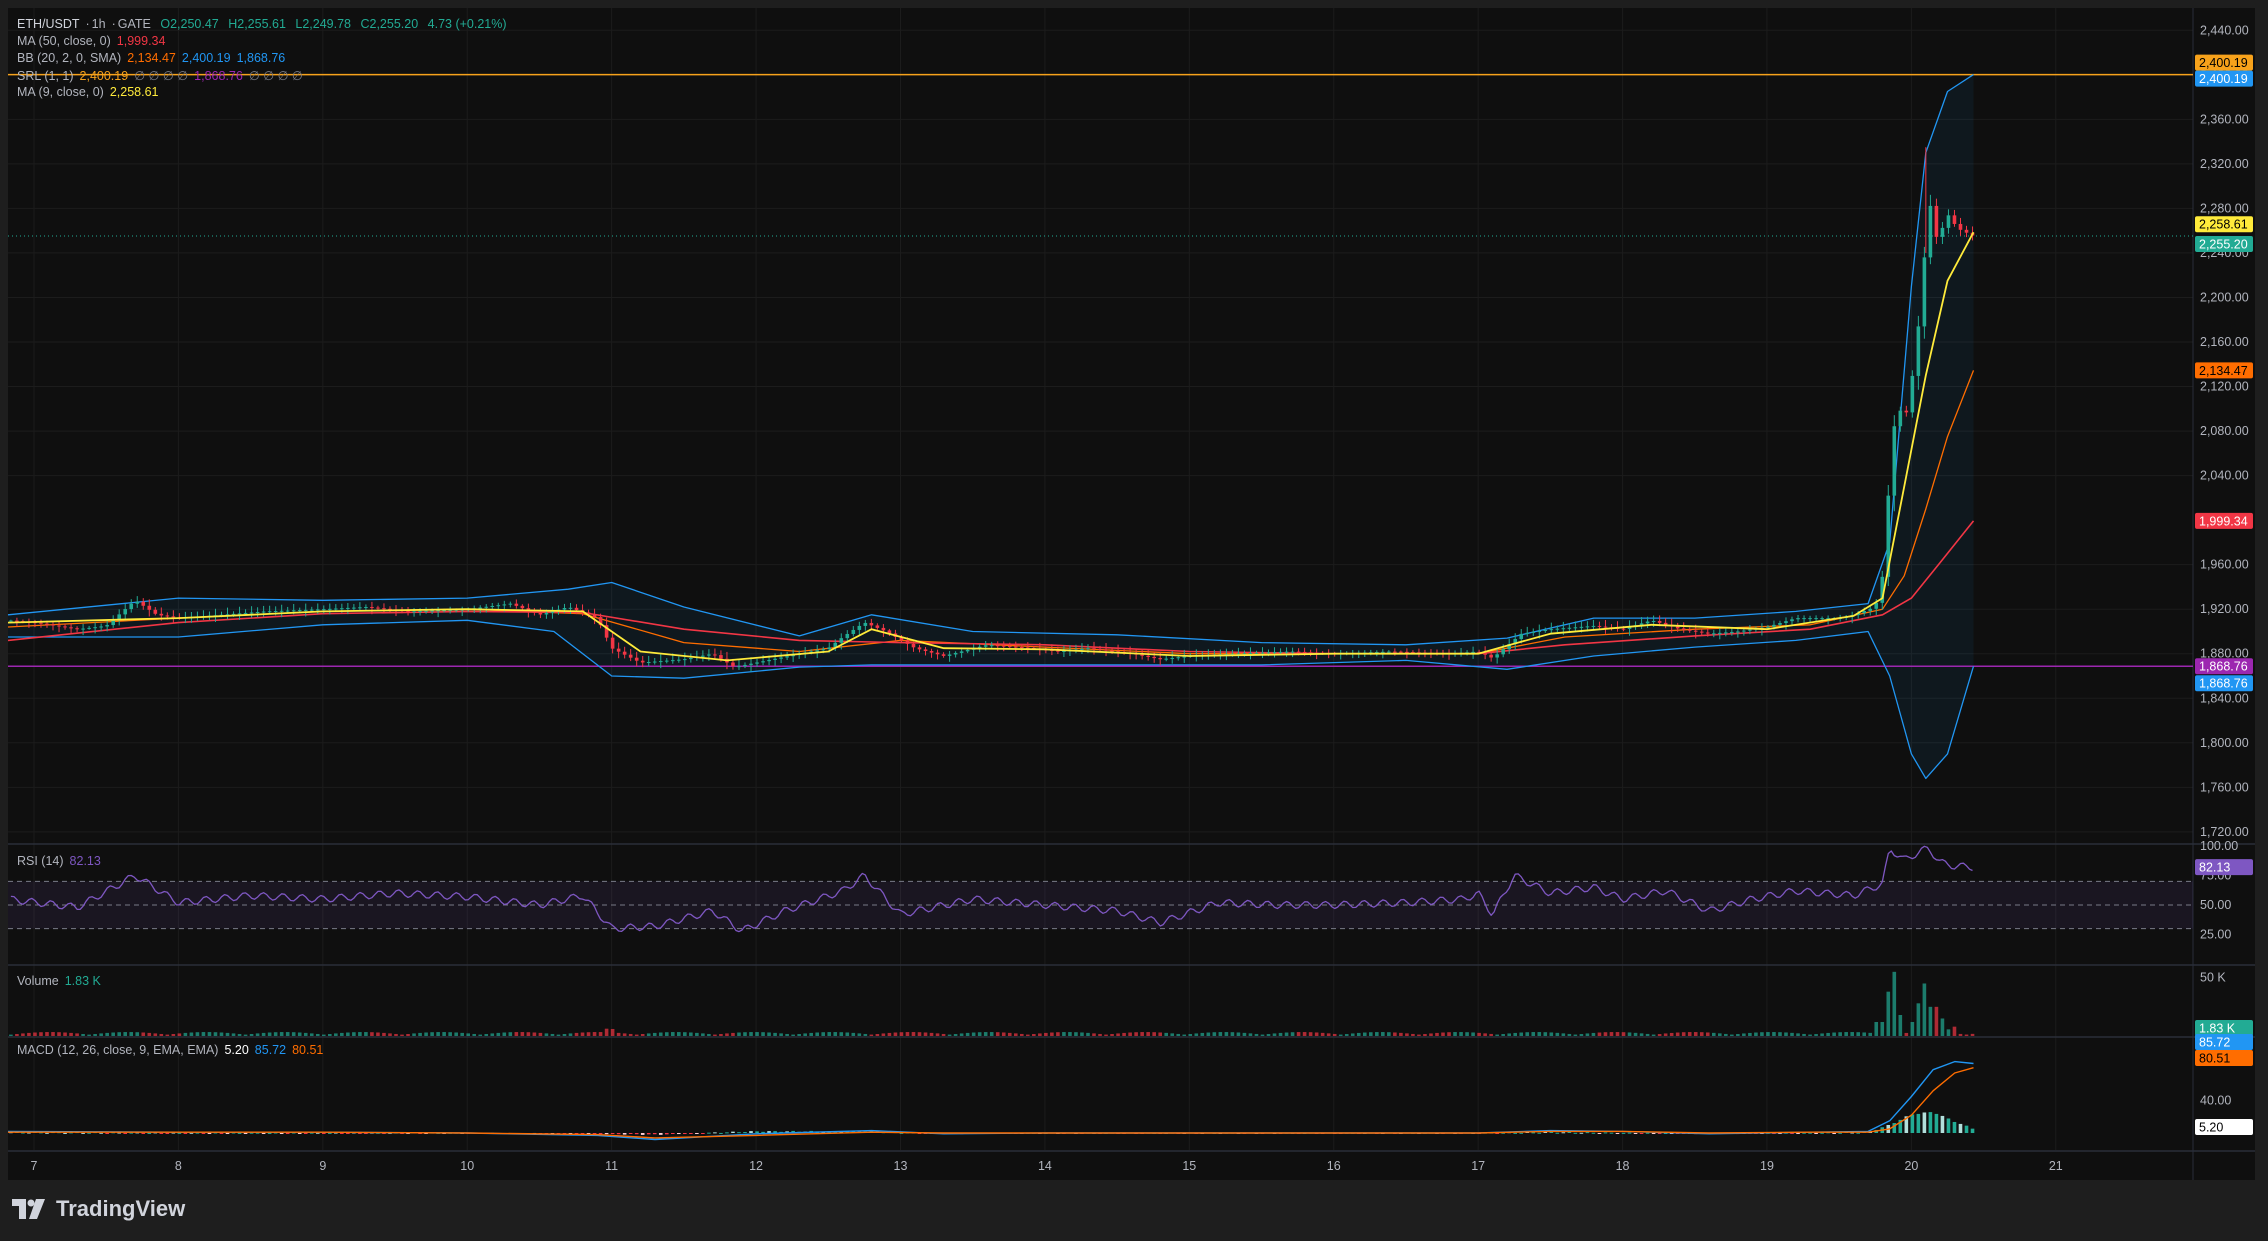 Image resolution: width=2268 pixels, height=1241 pixels. What do you see at coordinates (98, 1209) in the screenshot?
I see `tradingview-logo: TradingView` at bounding box center [98, 1209].